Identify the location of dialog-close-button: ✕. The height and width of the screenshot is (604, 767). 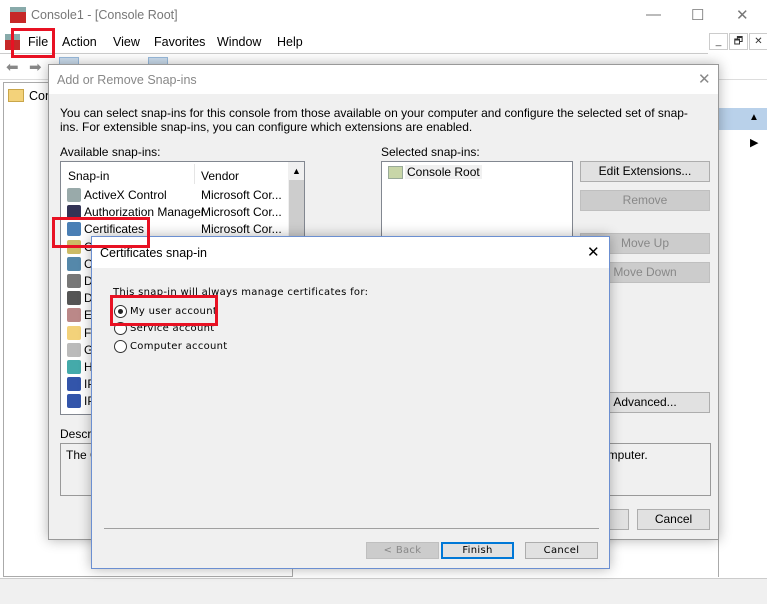
(704, 79).